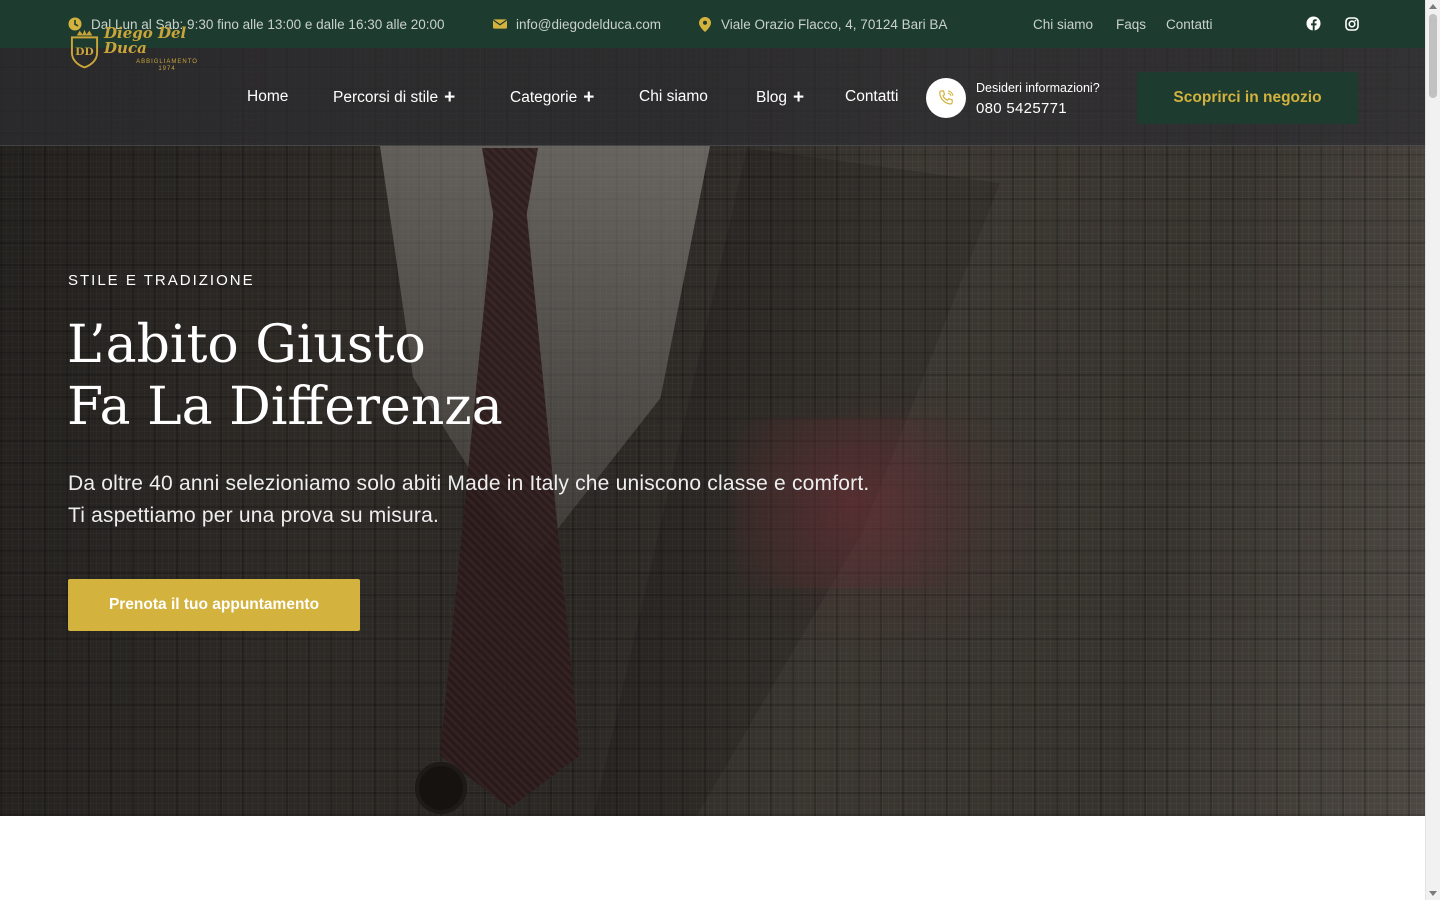  I want to click on contact-phone: 080 5425771, so click(1021, 108).